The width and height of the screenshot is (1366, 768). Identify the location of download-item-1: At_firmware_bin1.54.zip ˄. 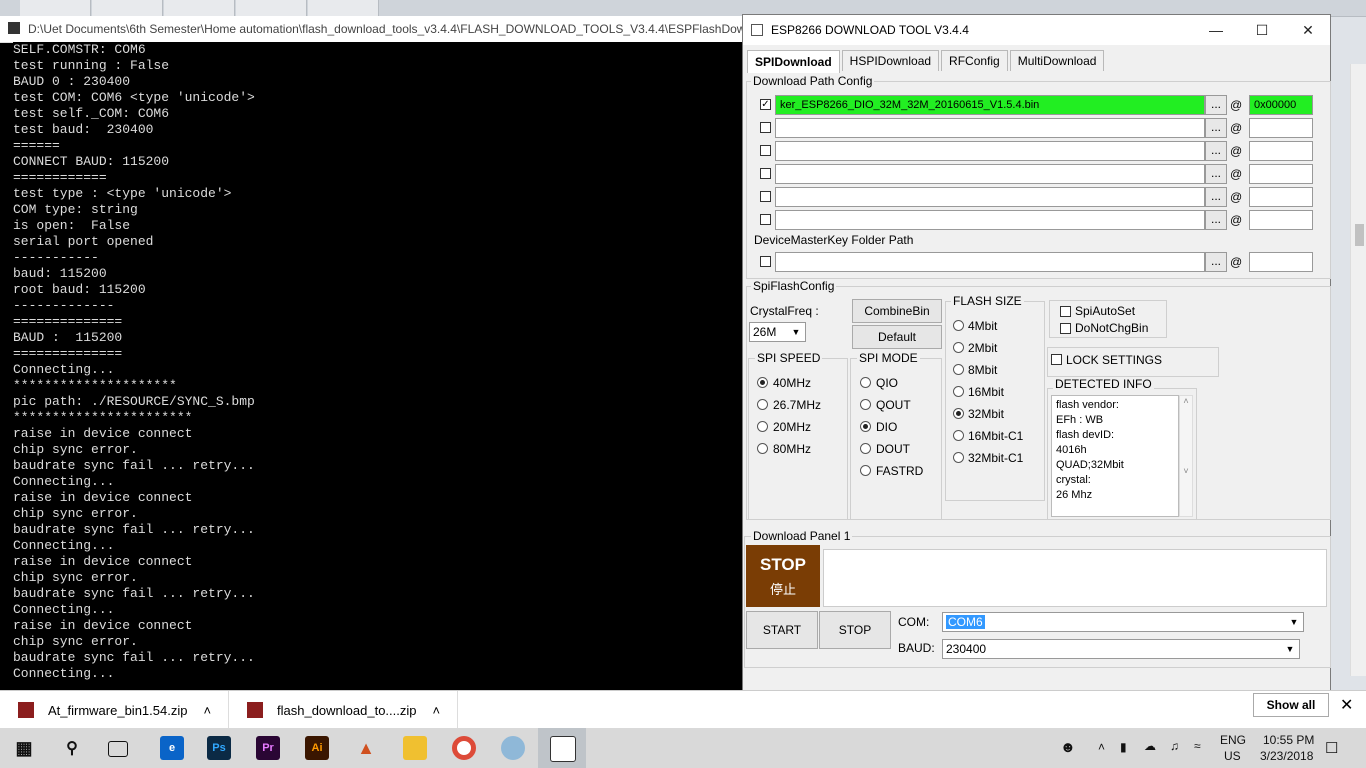
(114, 710).